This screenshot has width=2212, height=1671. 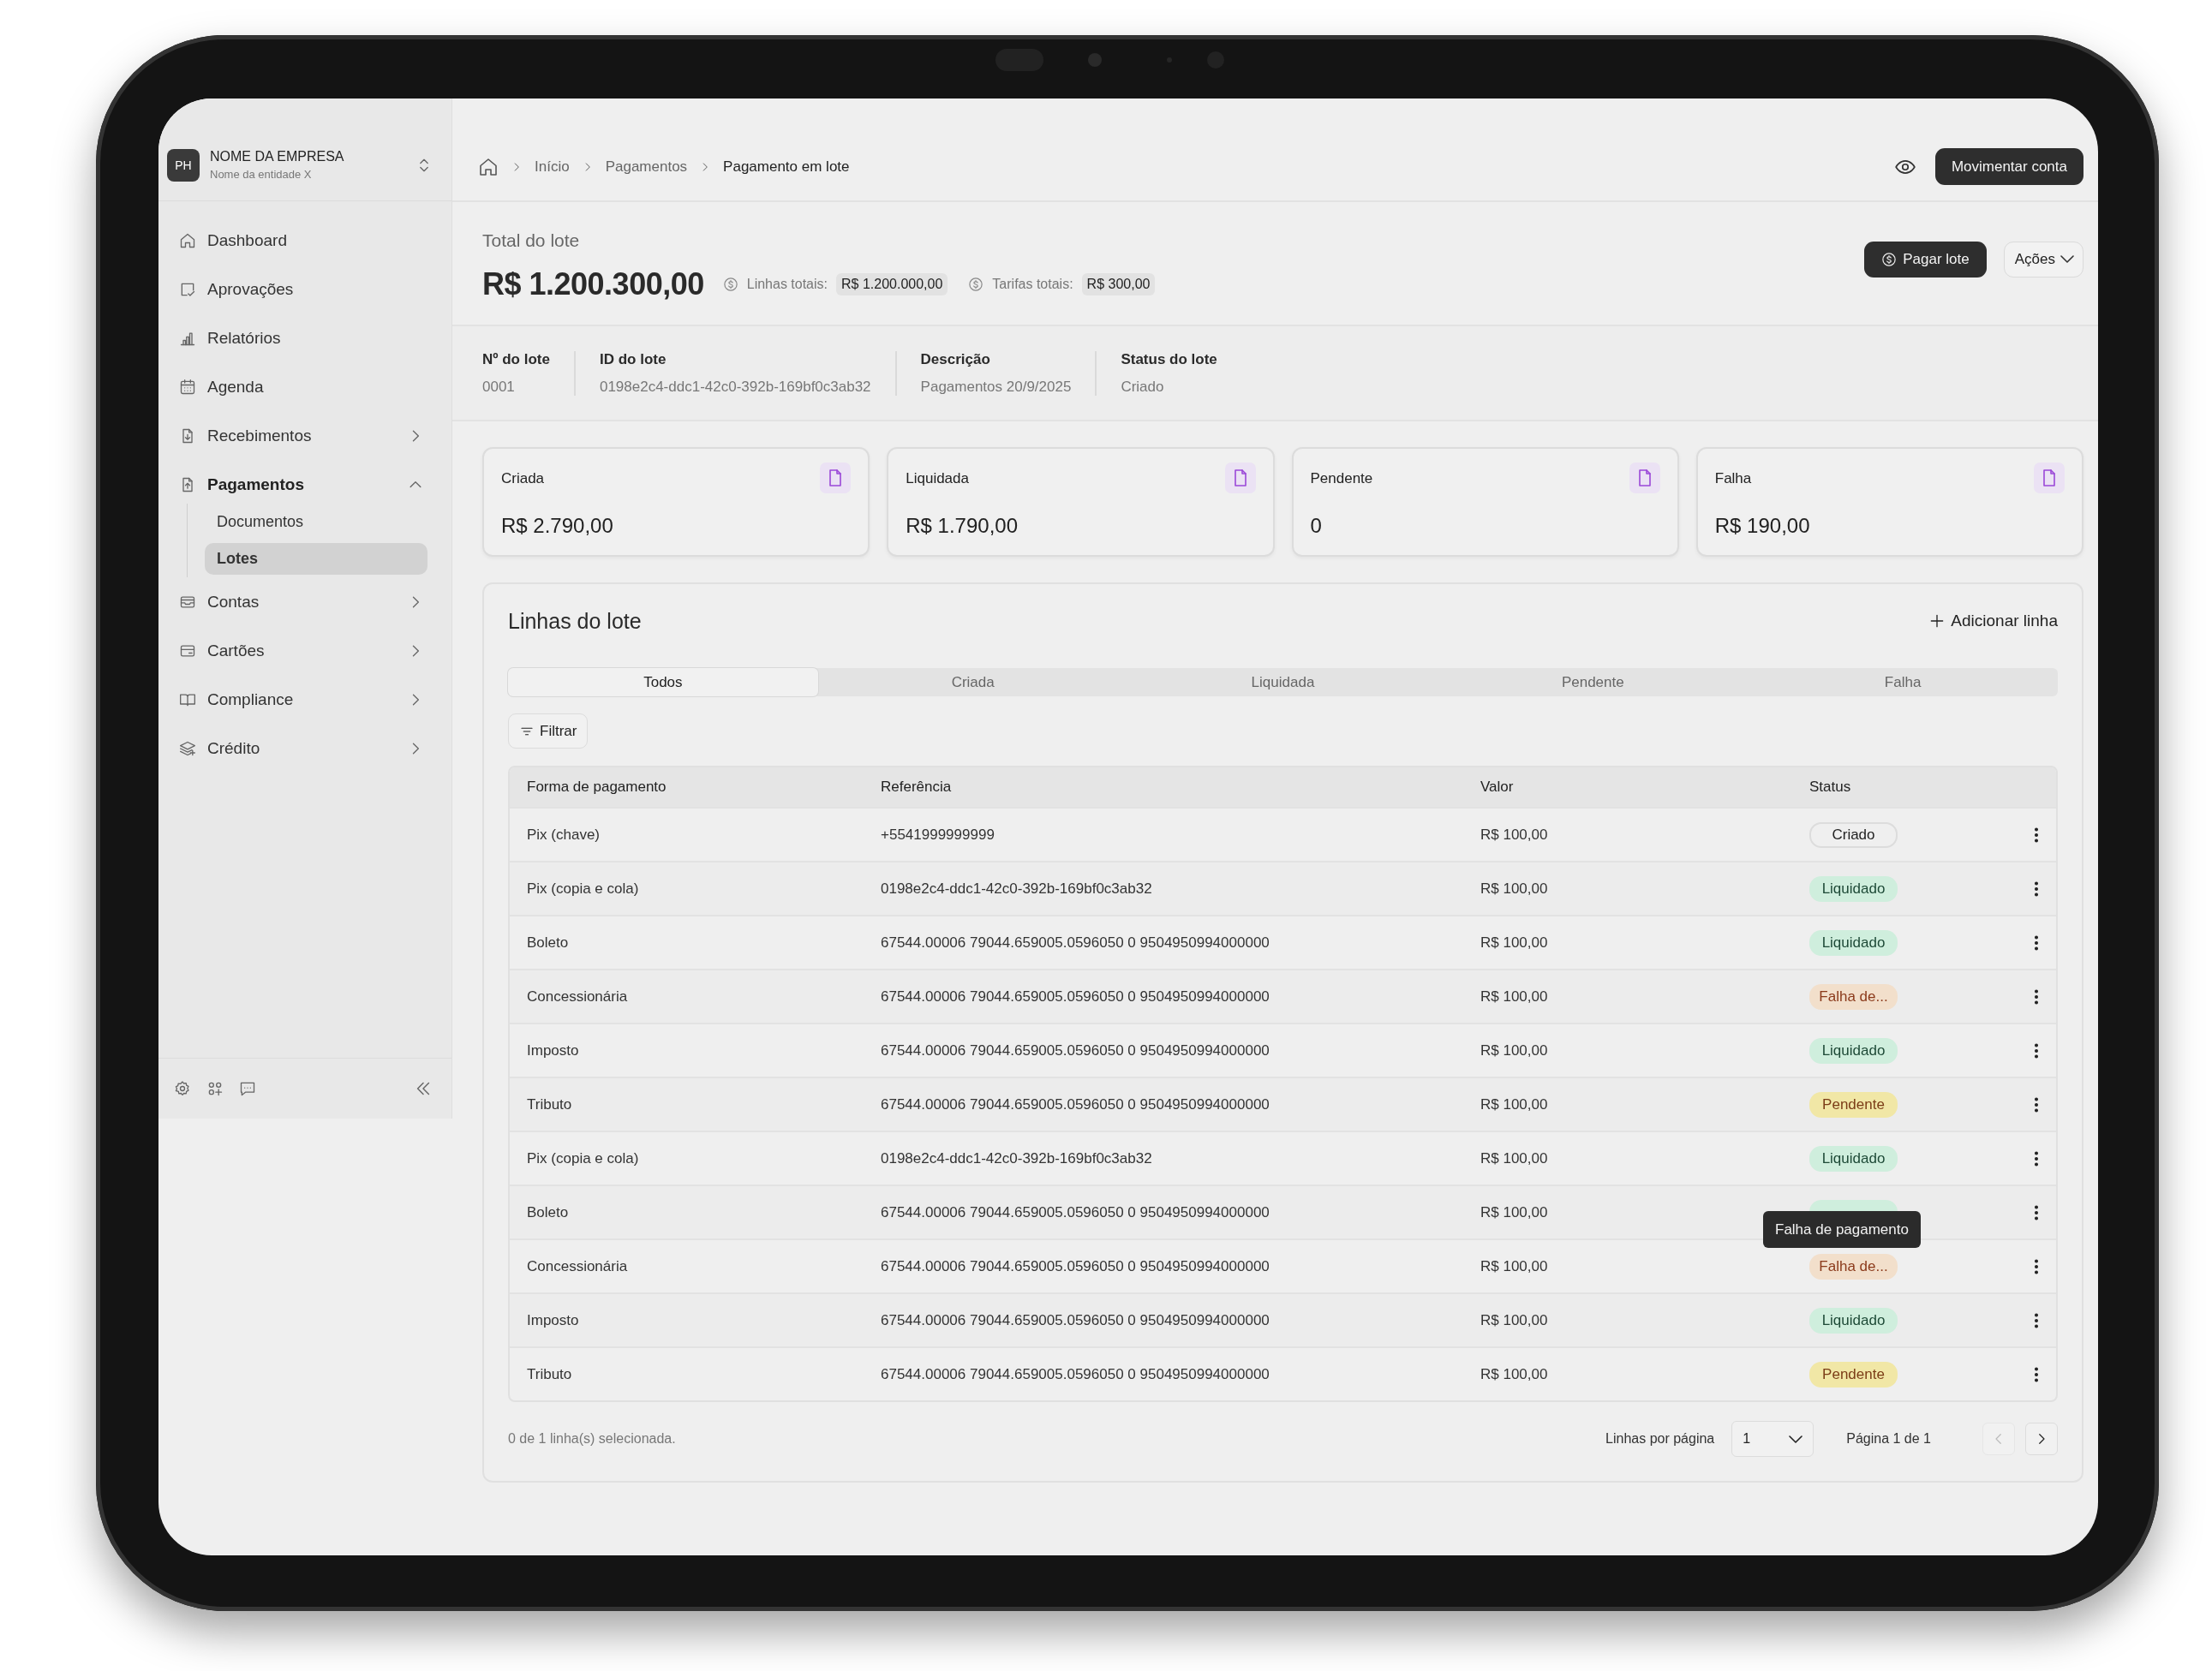 What do you see at coordinates (1341, 478) in the screenshot?
I see `stat-label: Pendente` at bounding box center [1341, 478].